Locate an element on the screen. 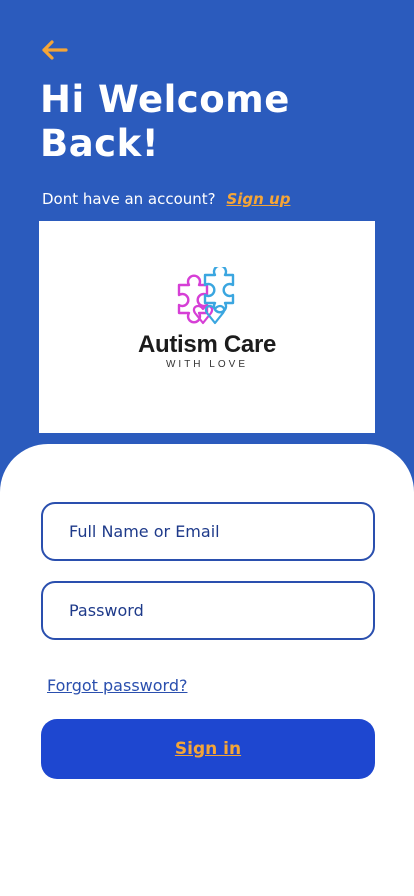  name-email-input is located at coordinates (208, 531).